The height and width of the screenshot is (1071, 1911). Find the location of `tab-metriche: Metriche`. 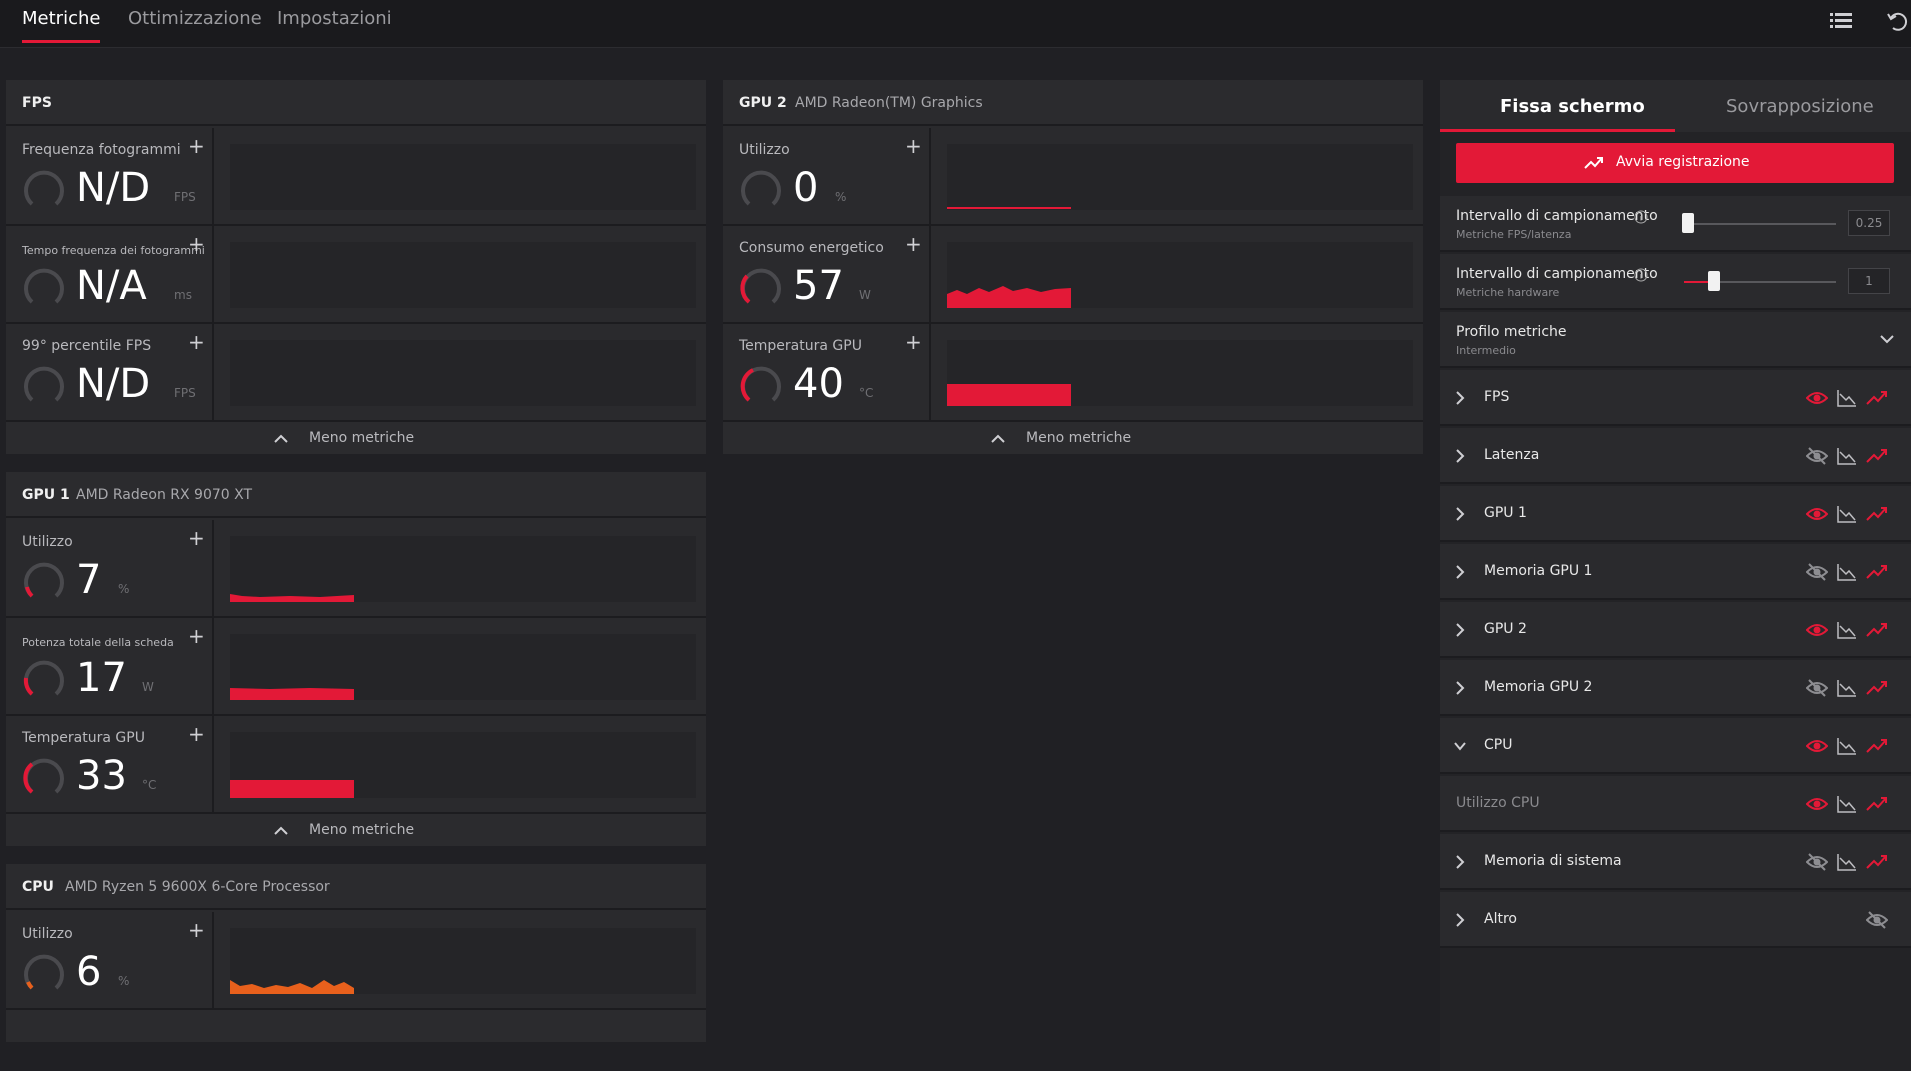

tab-metriche: Metriche is located at coordinates (61, 25).